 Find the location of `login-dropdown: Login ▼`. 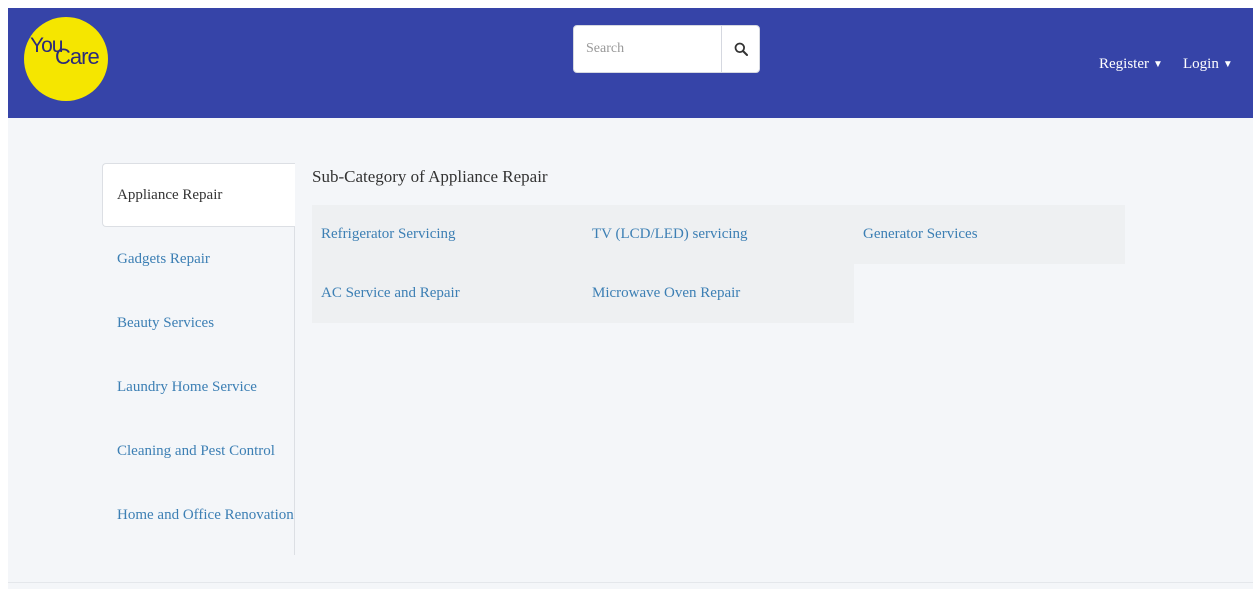

login-dropdown: Login ▼ is located at coordinates (1208, 64).